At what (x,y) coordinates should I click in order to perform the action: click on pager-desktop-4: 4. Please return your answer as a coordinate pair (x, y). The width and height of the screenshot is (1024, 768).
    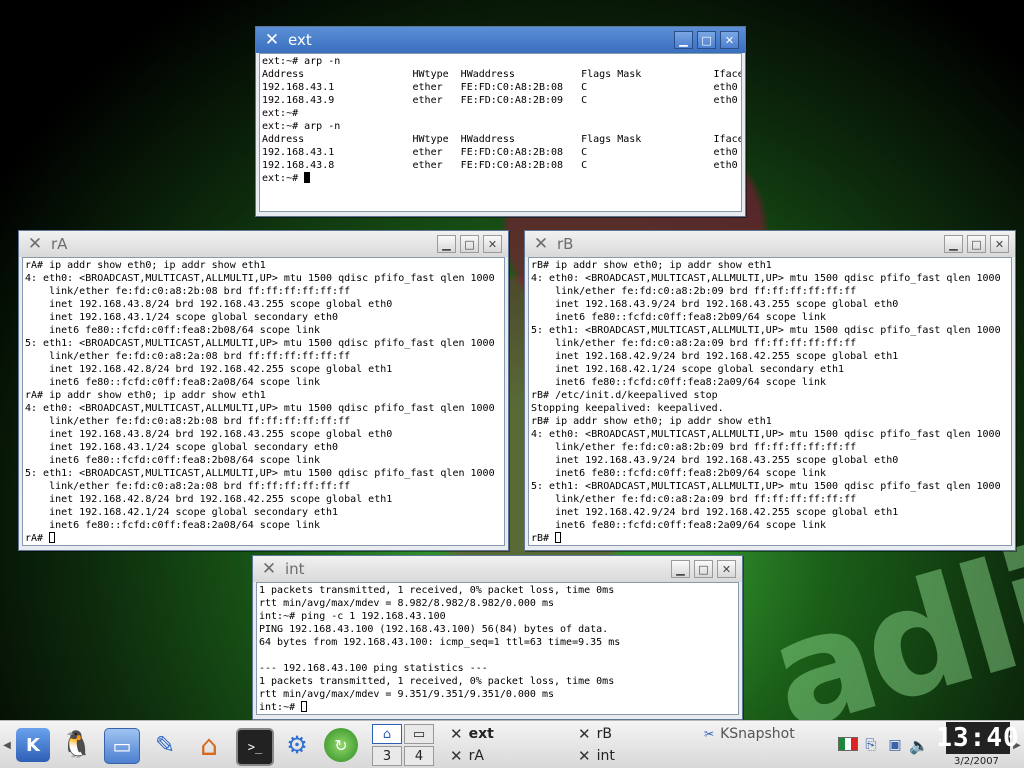
    Looking at the image, I should click on (419, 756).